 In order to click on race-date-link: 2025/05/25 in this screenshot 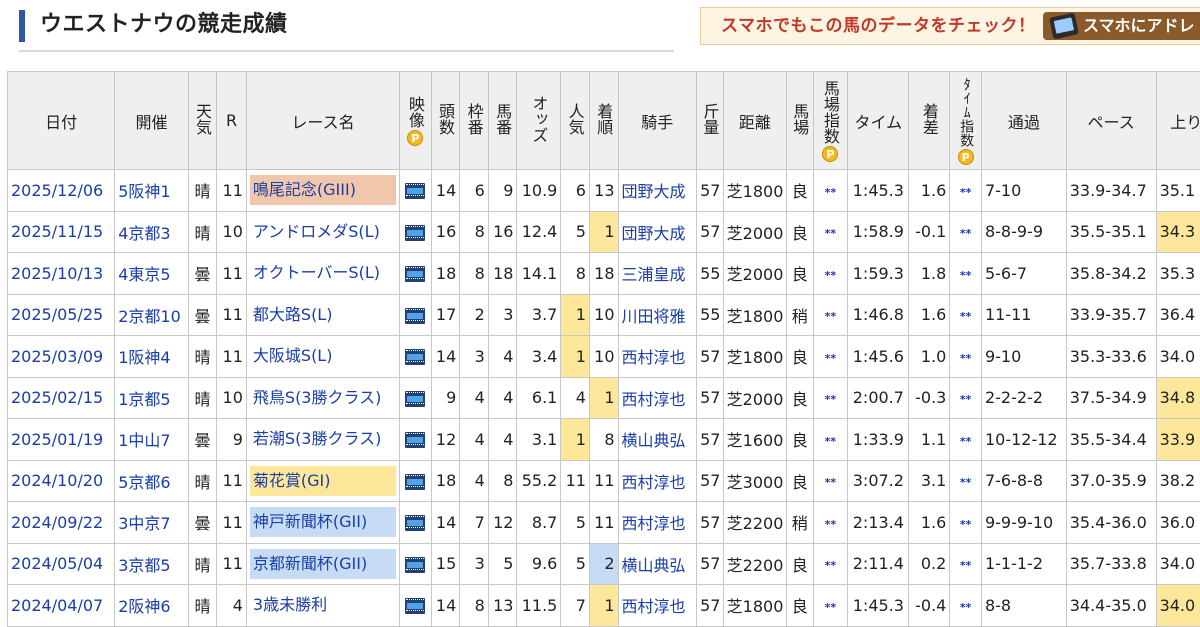, I will do `click(57, 314)`.